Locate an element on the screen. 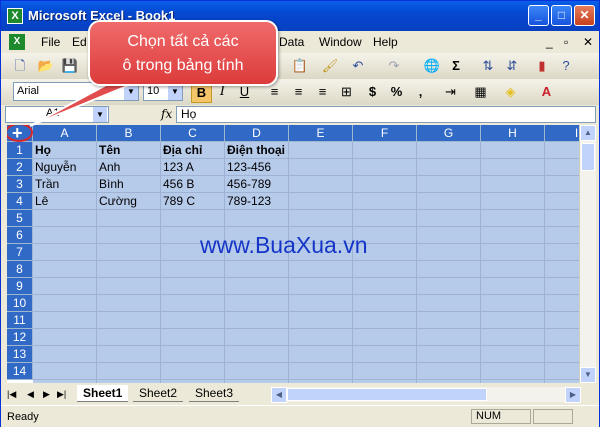  data-cell: 123 A is located at coordinates (177, 167).